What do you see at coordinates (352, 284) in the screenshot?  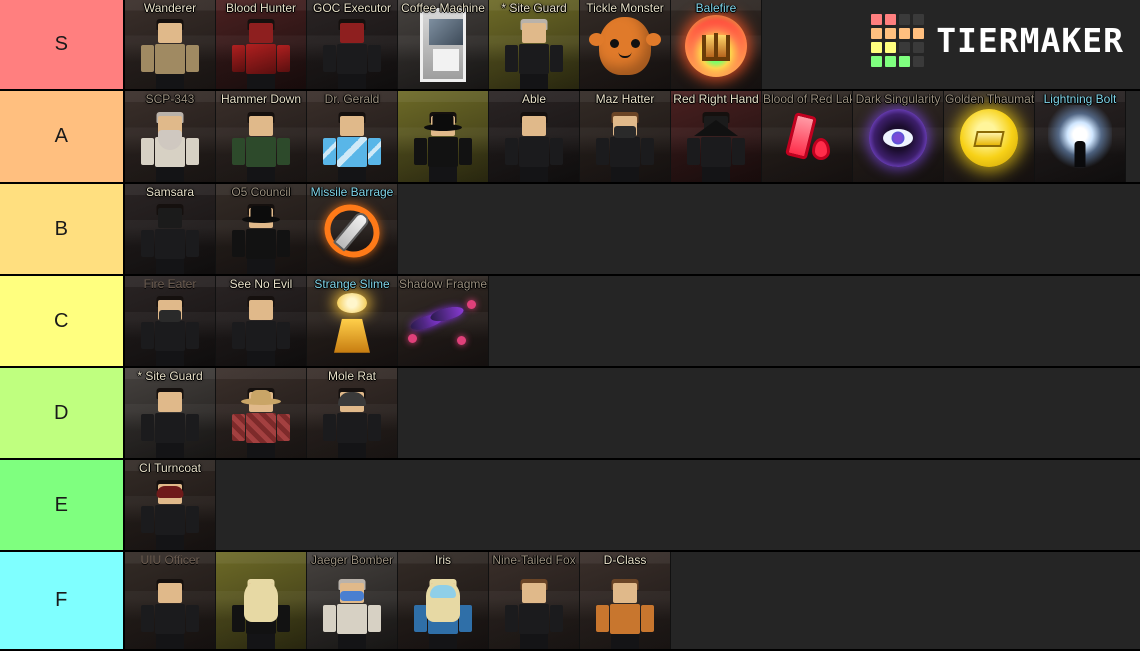 I see `tier-item-label: Strange Slime` at bounding box center [352, 284].